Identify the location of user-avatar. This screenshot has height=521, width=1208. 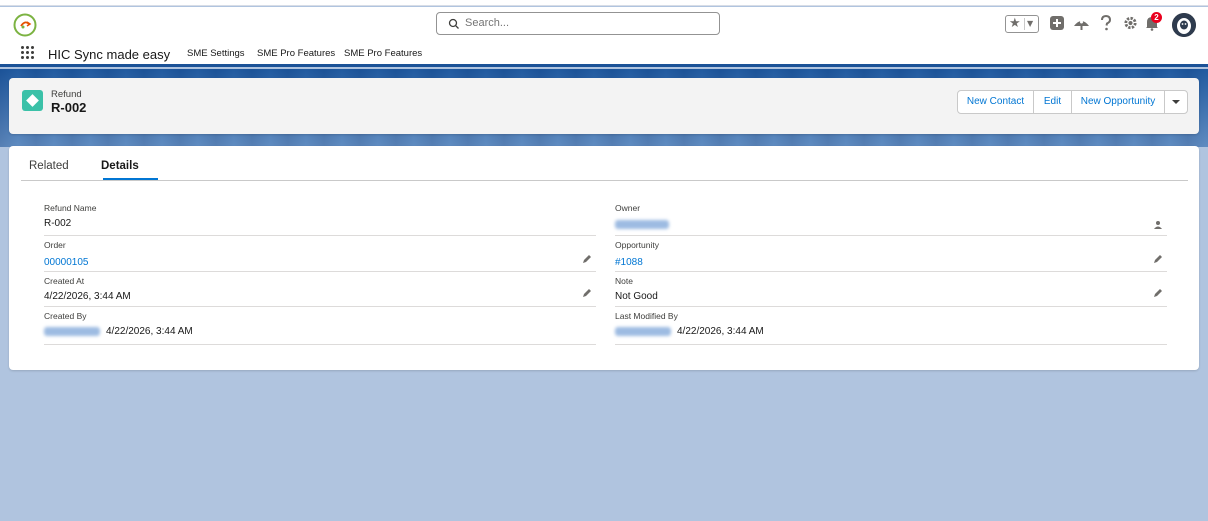
(1184, 25).